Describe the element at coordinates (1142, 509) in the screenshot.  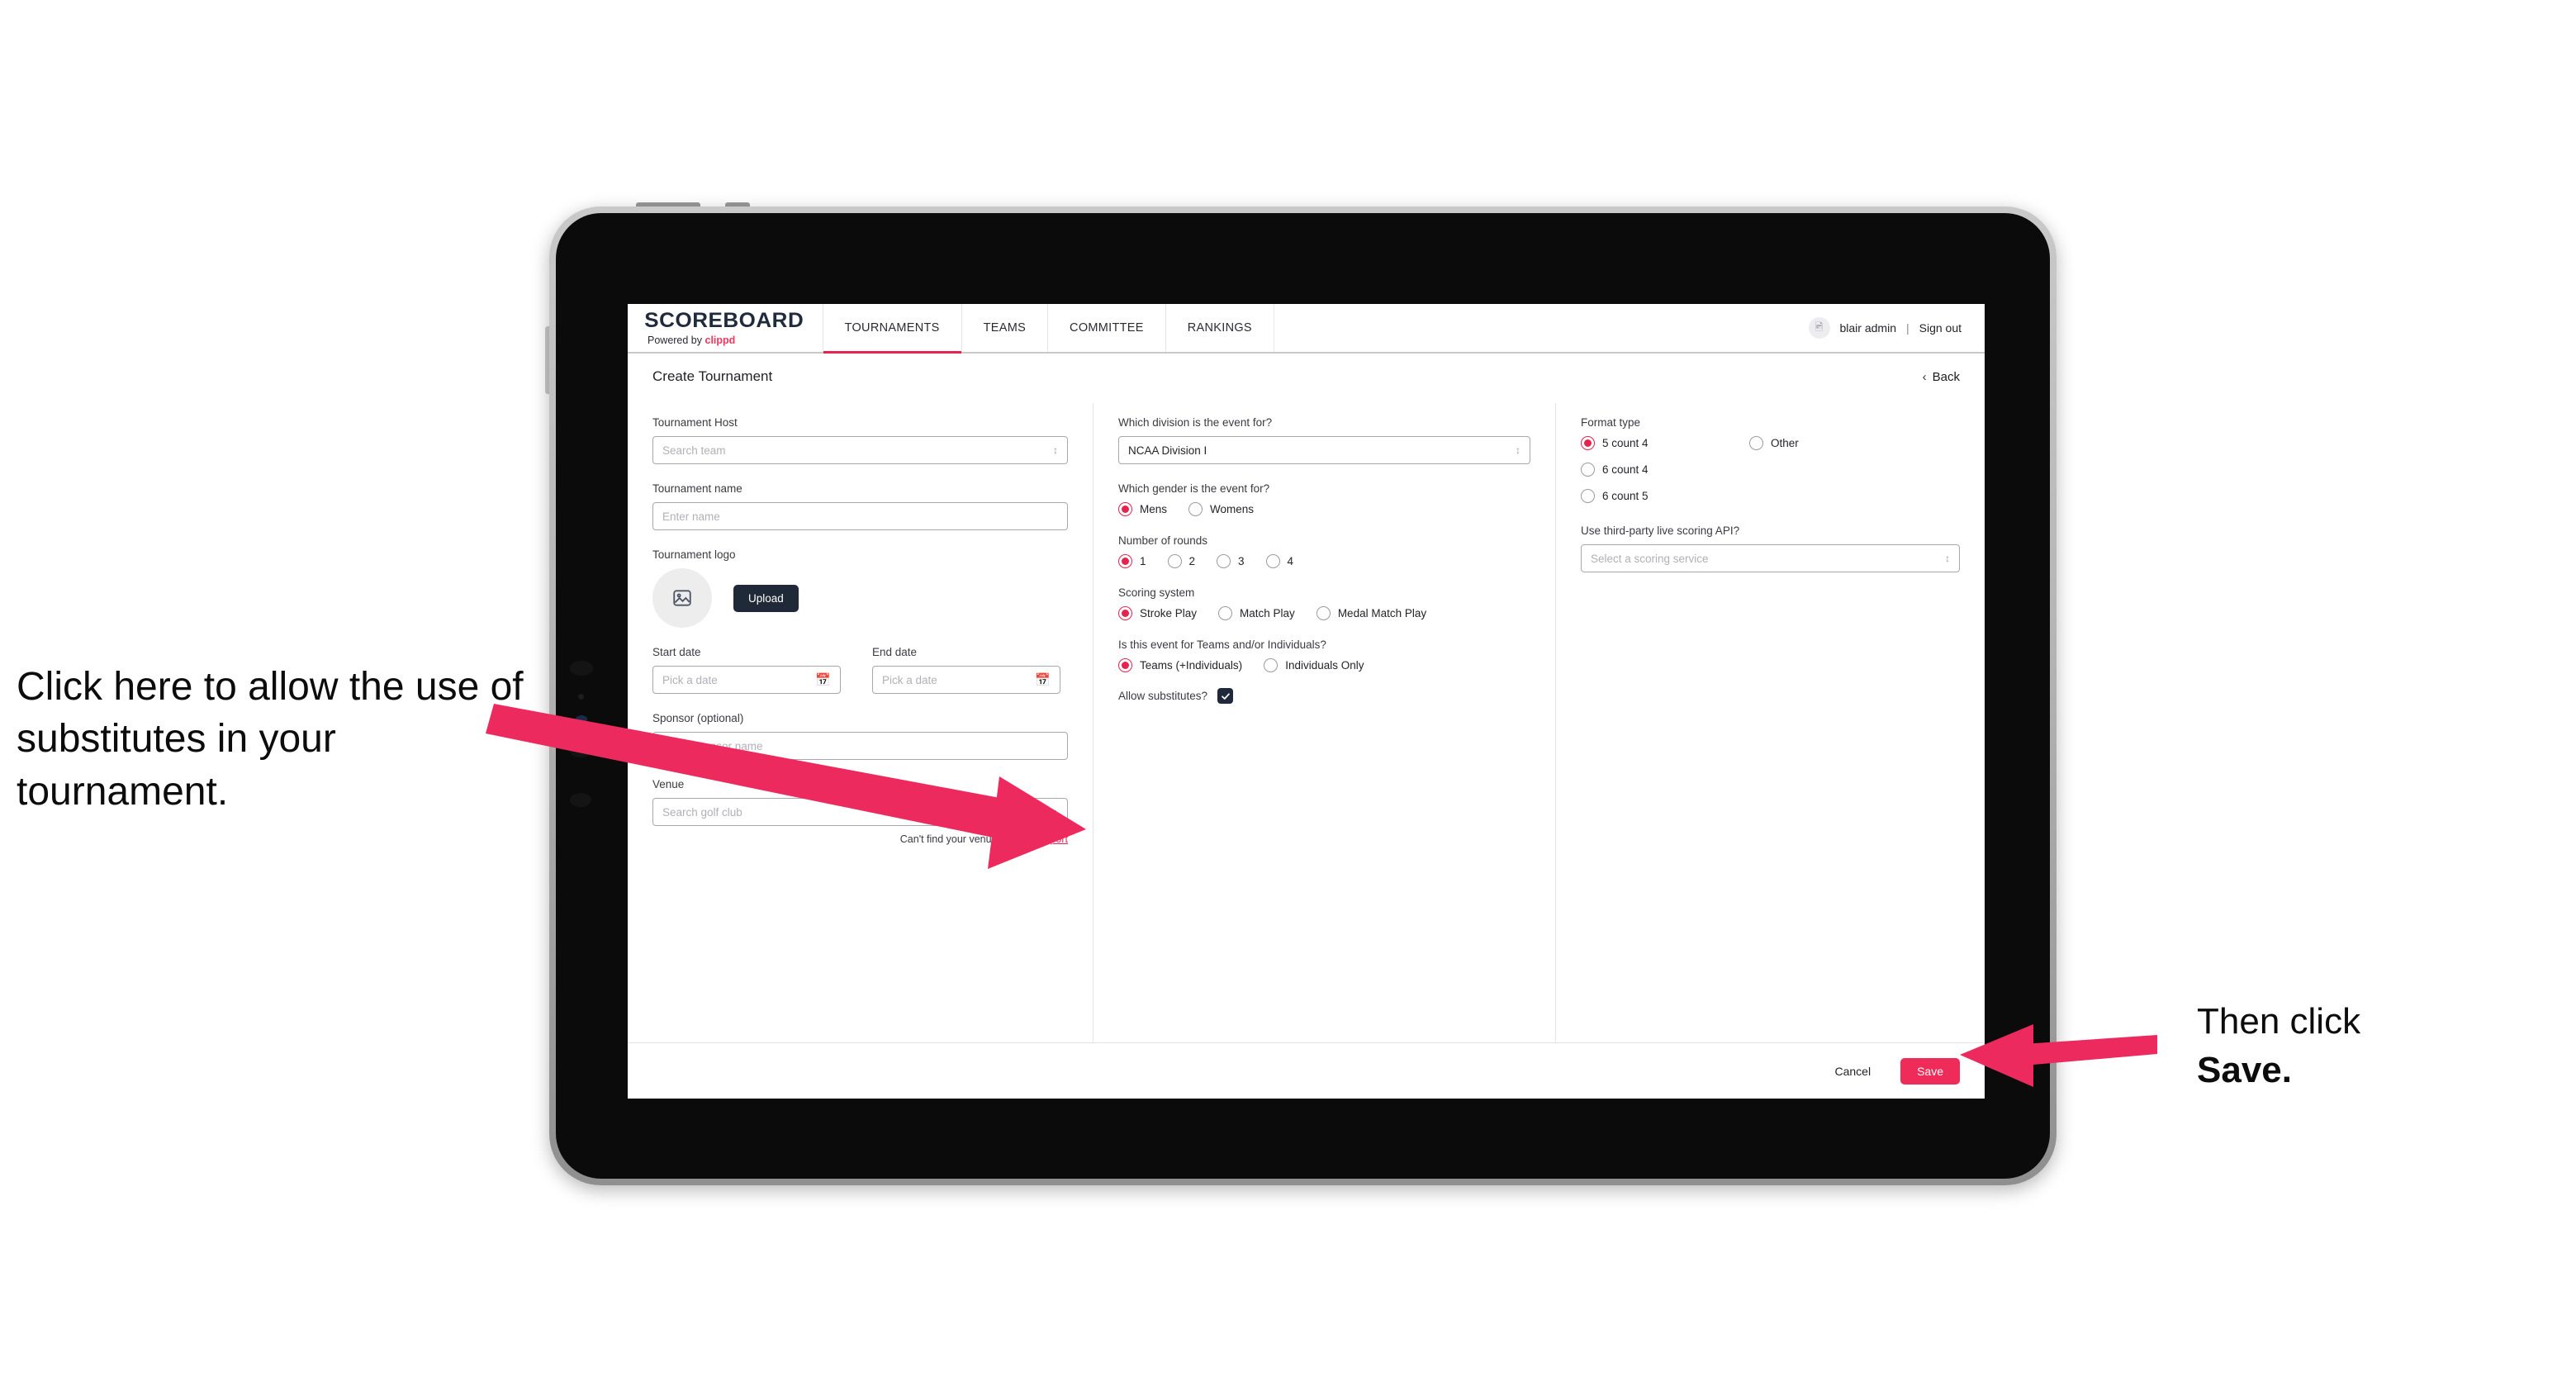
I see `radio-gender-mens: Mens` at that location.